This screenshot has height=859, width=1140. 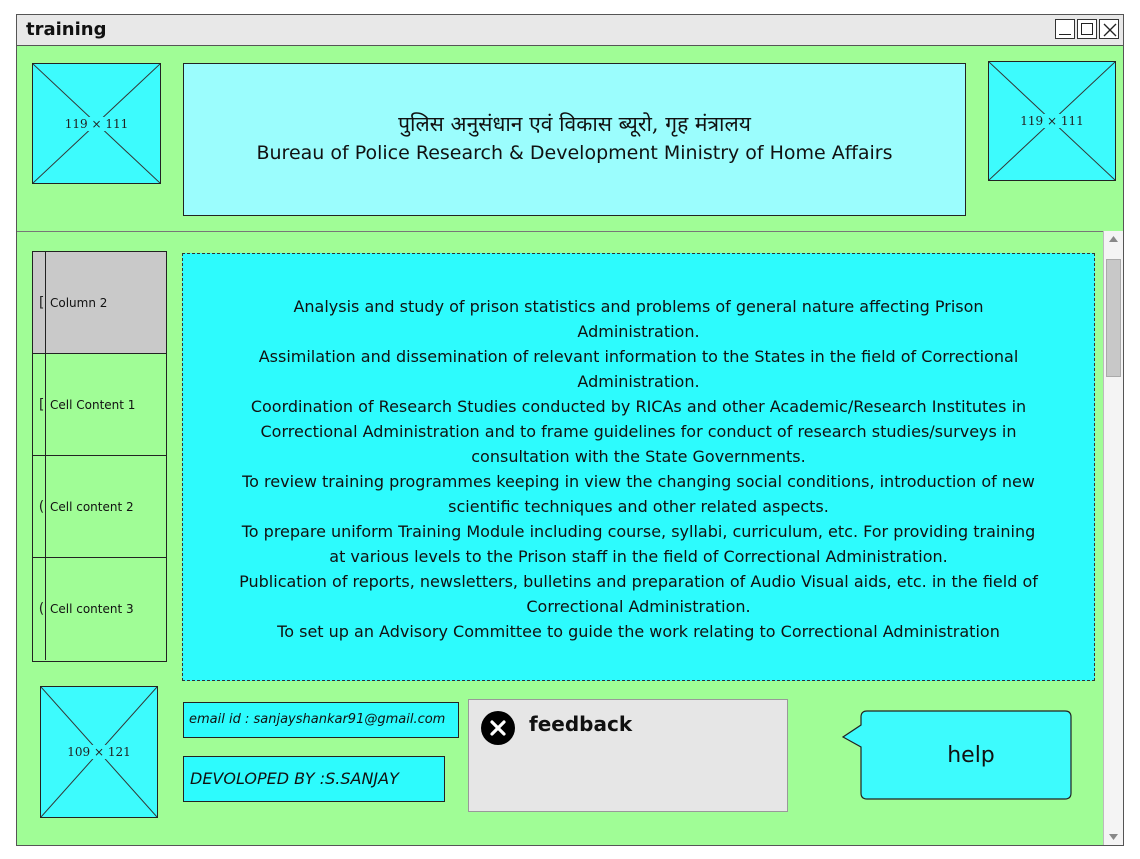 What do you see at coordinates (1113, 837) in the screenshot?
I see `scroll-down-icon` at bounding box center [1113, 837].